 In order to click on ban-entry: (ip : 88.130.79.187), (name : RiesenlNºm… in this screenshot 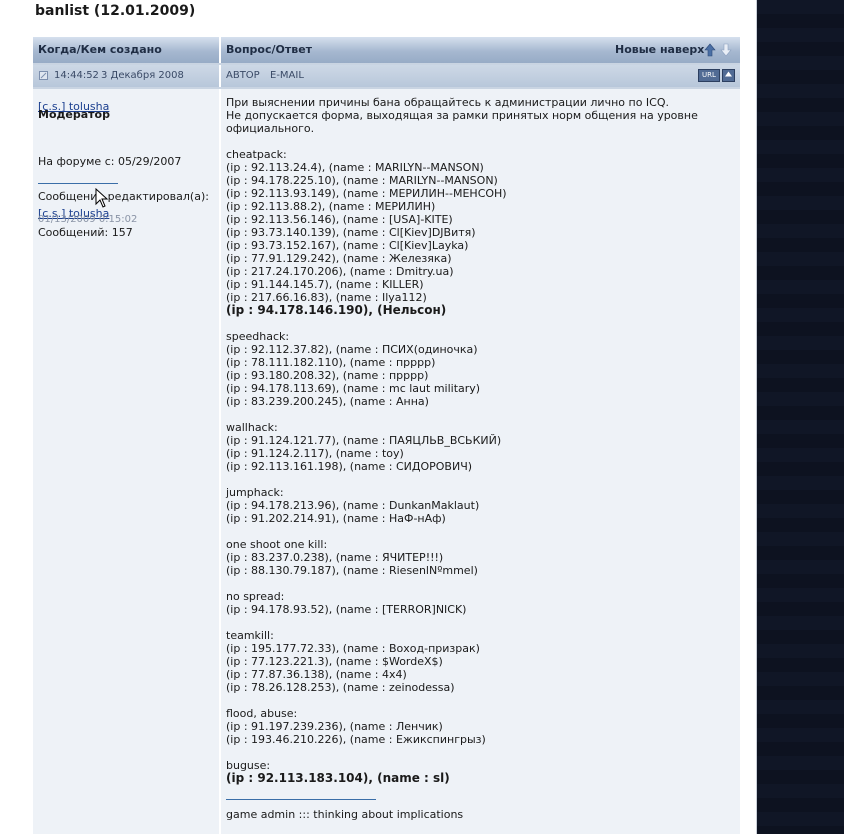, I will do `click(352, 570)`.